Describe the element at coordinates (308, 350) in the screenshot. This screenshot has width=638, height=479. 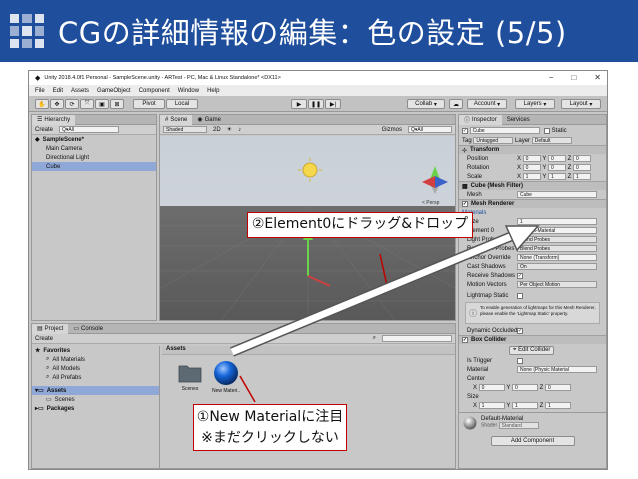
I see `project-breadcrumb: Assets` at that location.